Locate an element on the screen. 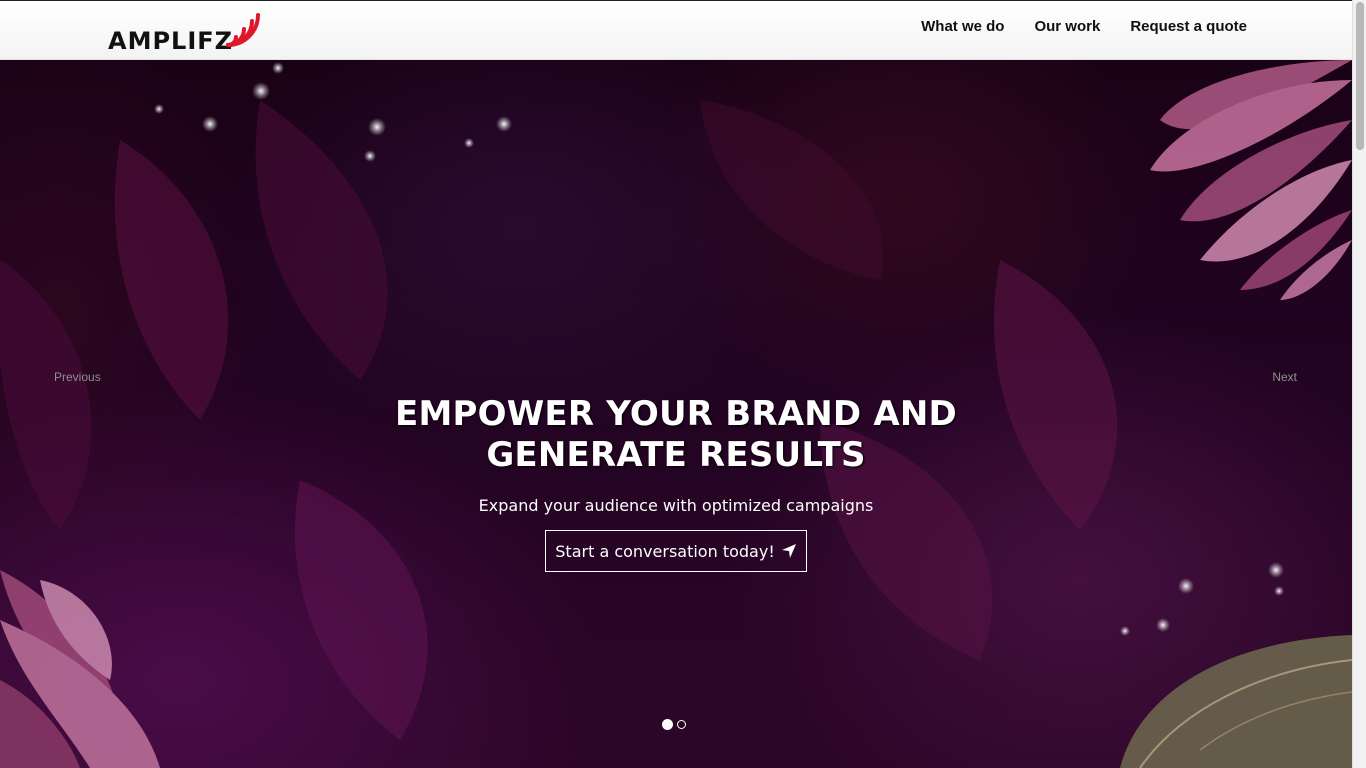  start-conversation-button: Start a conversation today! is located at coordinates (676, 551).